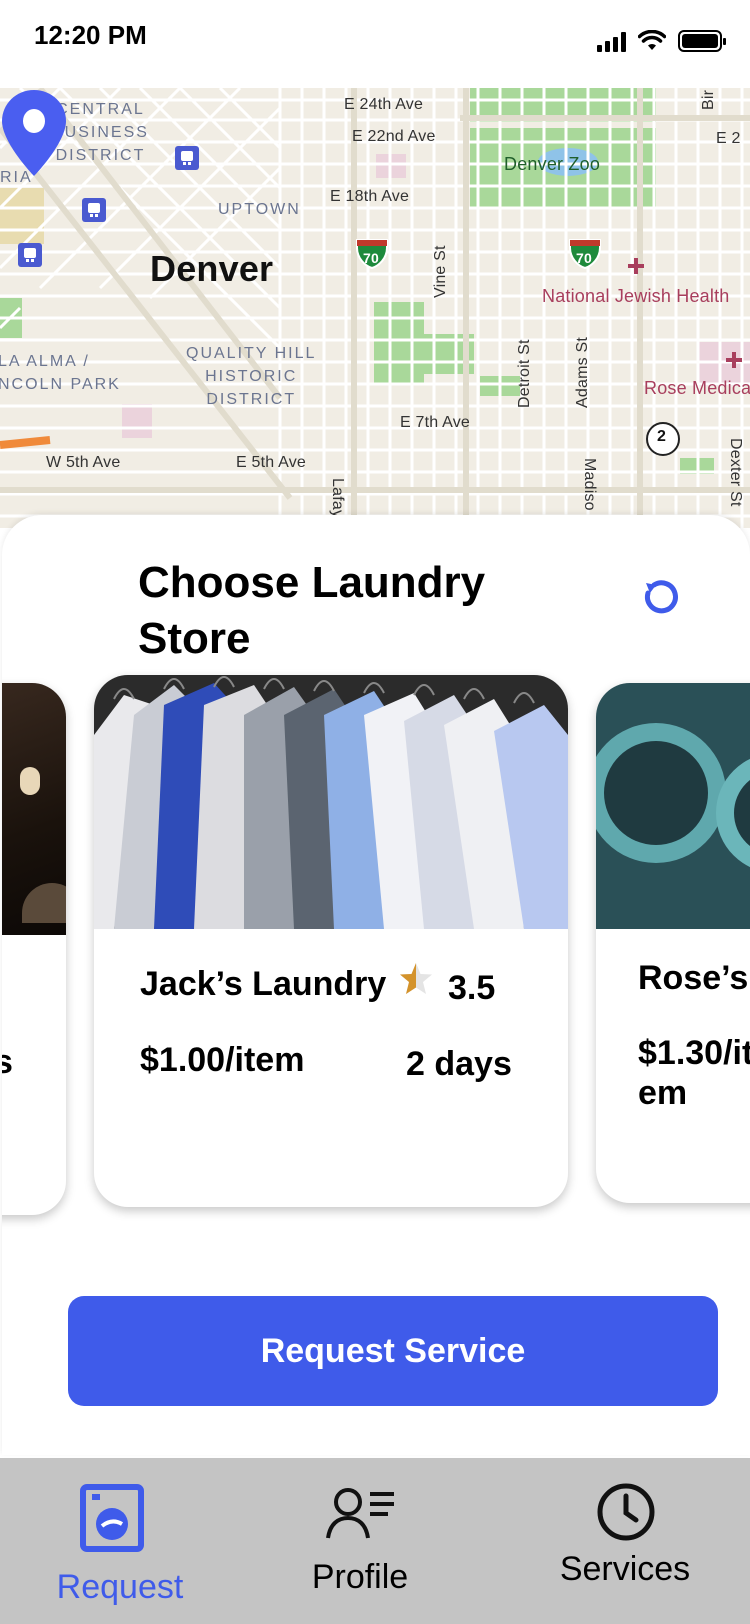 The height and width of the screenshot is (1624, 750). What do you see at coordinates (112, 1518) in the screenshot?
I see `washing-machine-icon` at bounding box center [112, 1518].